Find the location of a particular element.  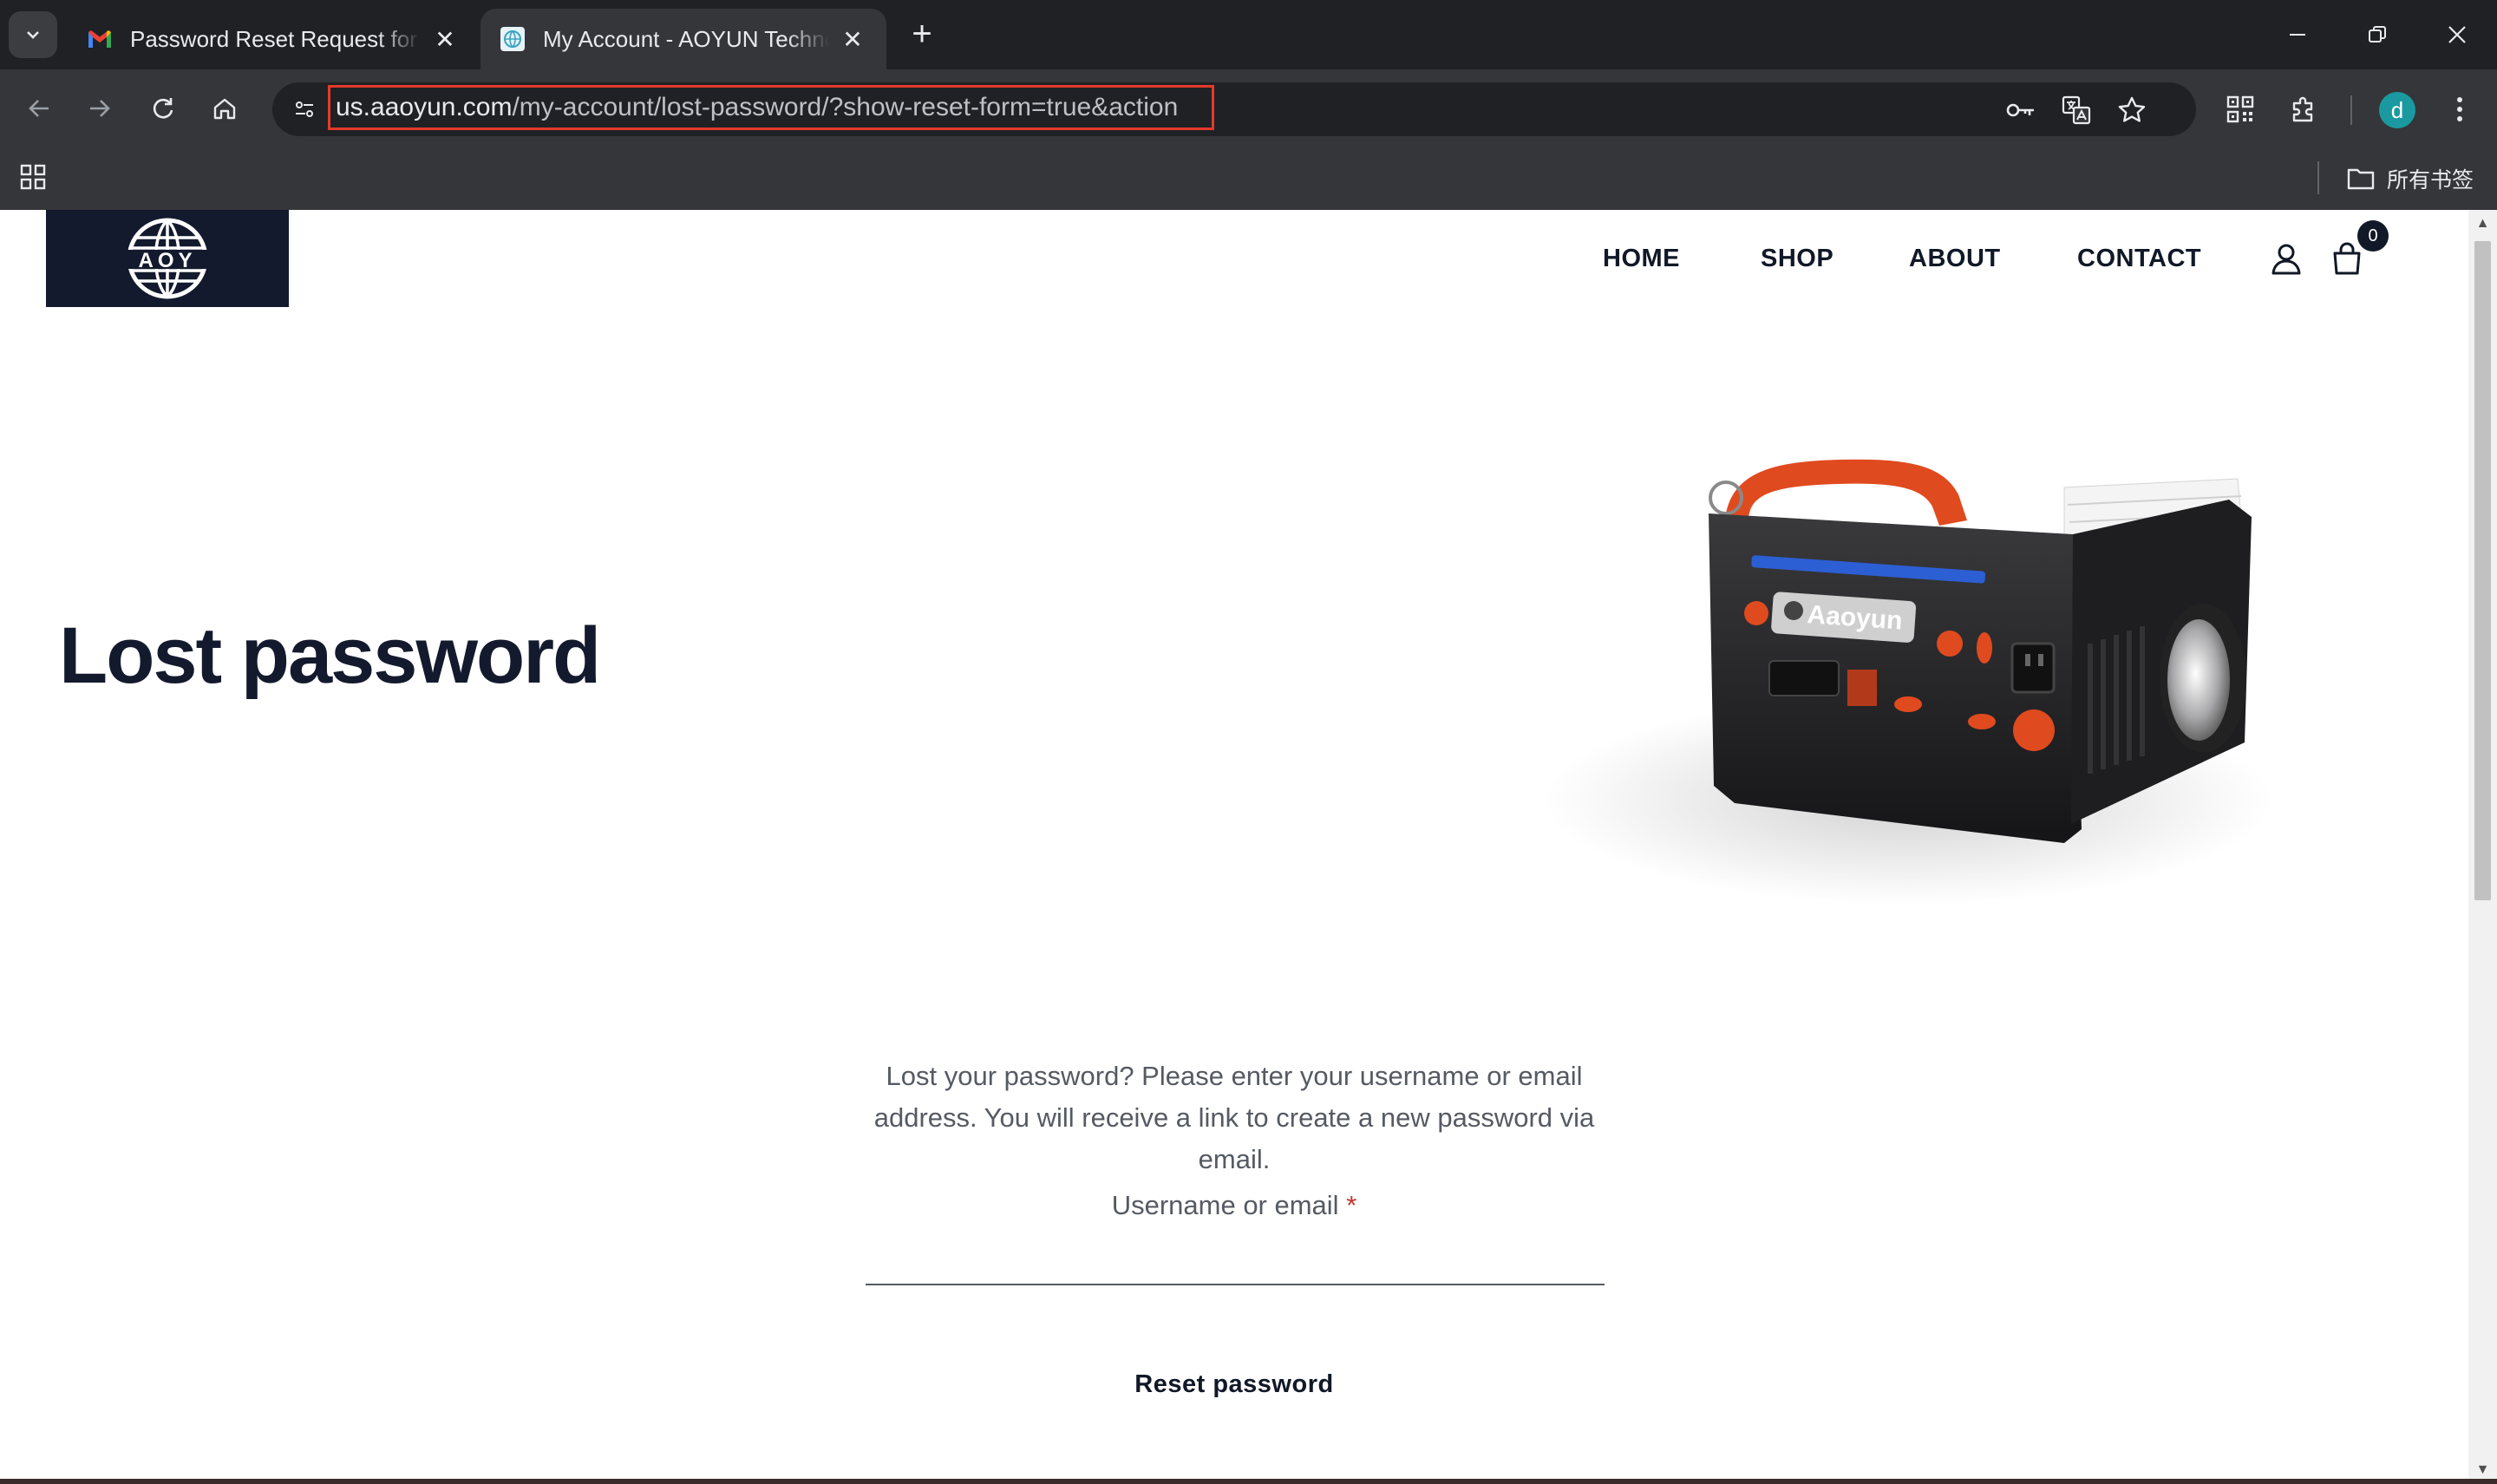

apps-grid-icon is located at coordinates (35, 178).